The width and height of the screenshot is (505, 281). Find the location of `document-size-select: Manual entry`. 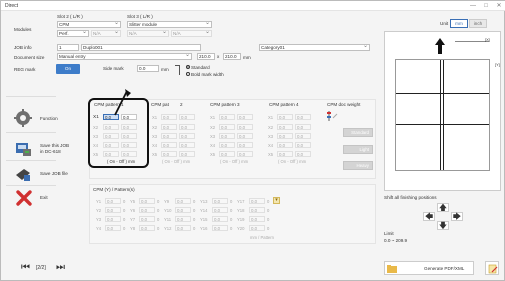

document-size-select: Manual entry is located at coordinates (124, 56).